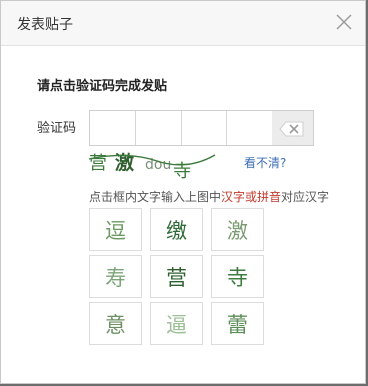 Image resolution: width=368 pixels, height=386 pixels. I want to click on captcha-hint: 点击框内文字输入上图中汉字或拼音对应汉字, so click(209, 196).